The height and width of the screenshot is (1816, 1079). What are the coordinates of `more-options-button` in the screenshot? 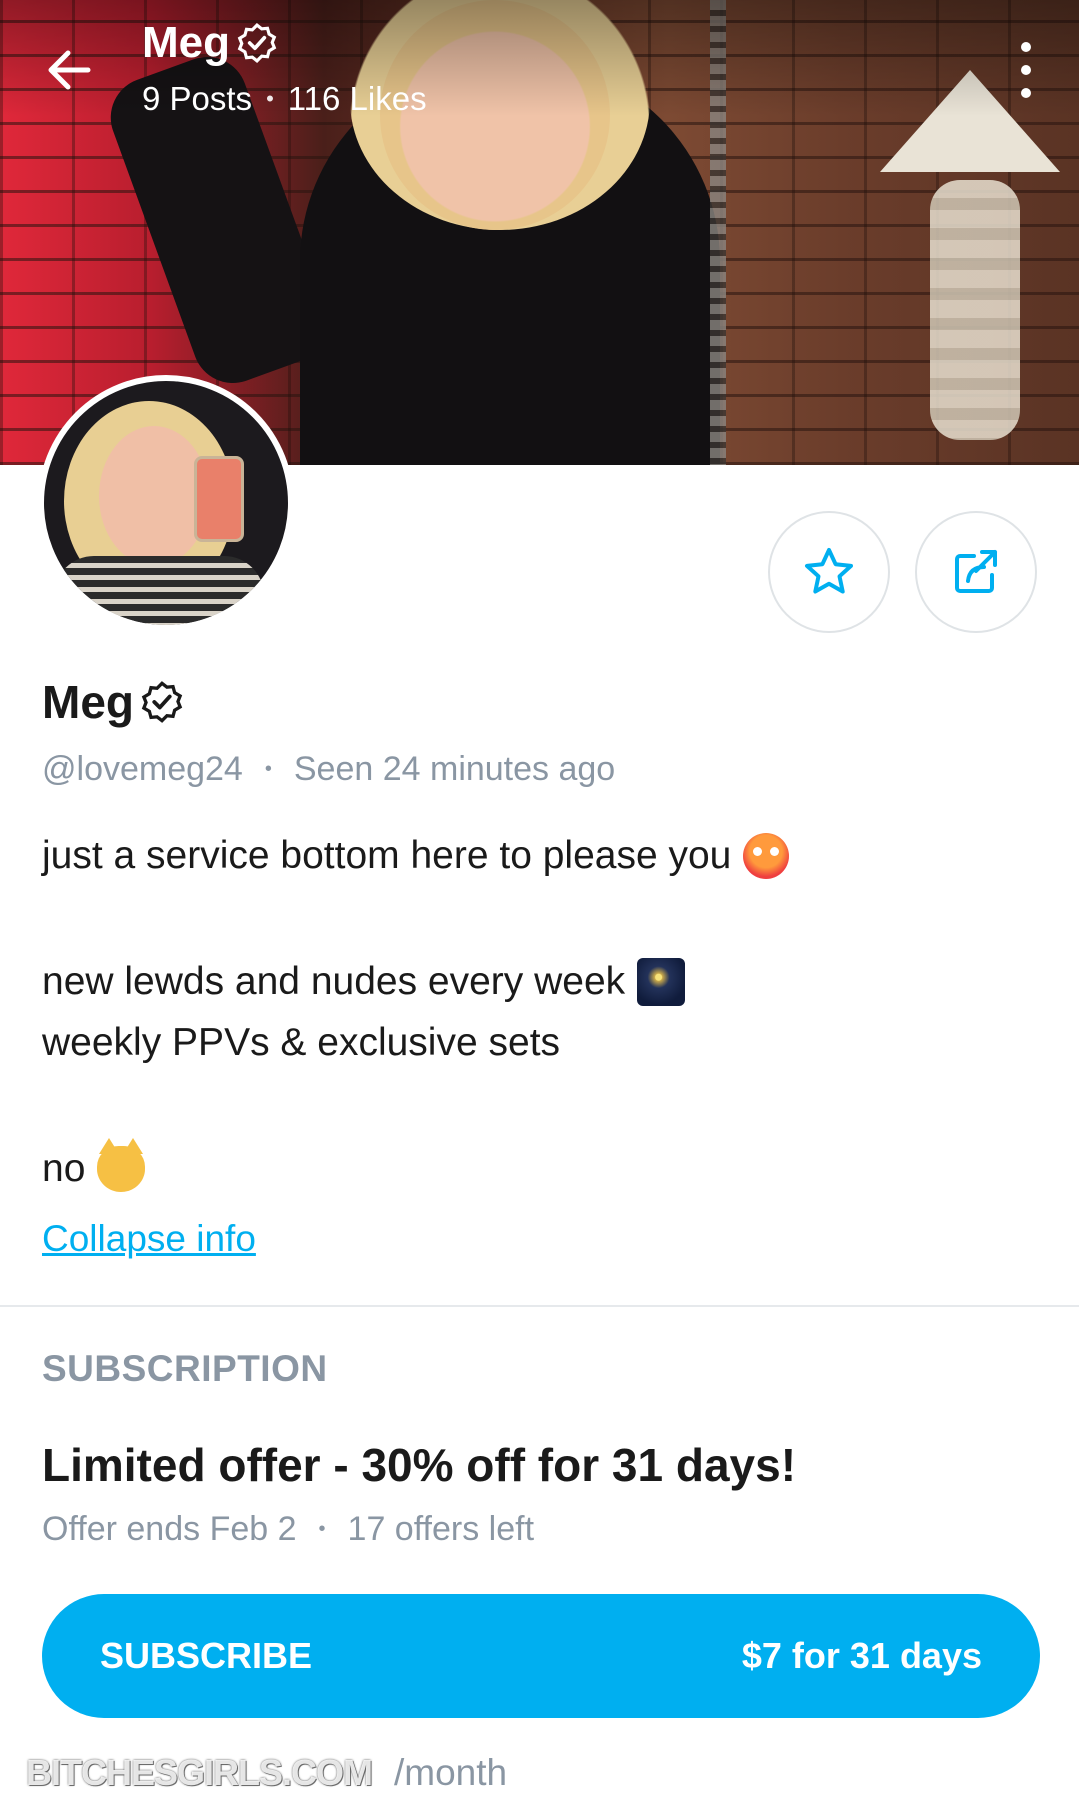 It's located at (1026, 70).